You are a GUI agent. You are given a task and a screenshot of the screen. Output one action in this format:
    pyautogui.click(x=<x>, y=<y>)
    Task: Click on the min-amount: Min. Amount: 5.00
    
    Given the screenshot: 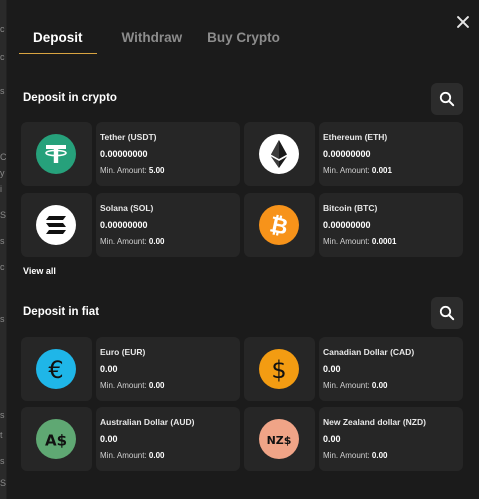 What is the action you would take?
    pyautogui.click(x=132, y=170)
    